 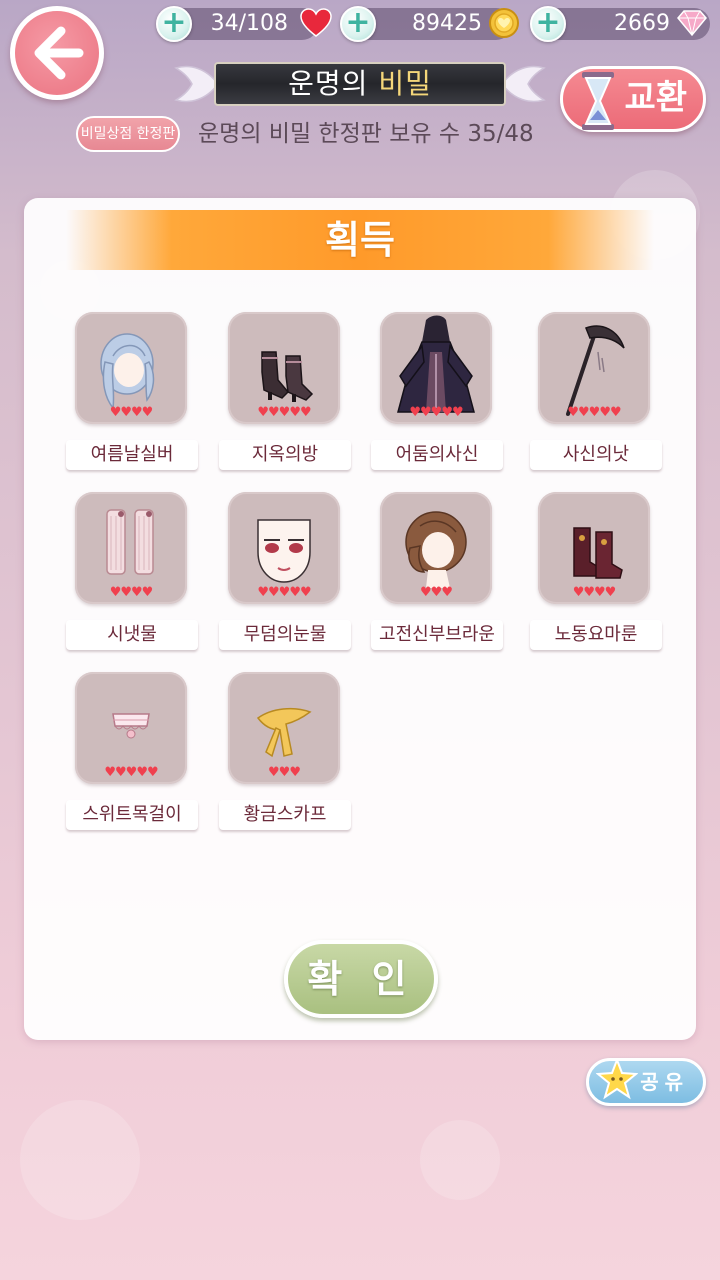 I want to click on item-label: 노동요마룬, so click(x=596, y=635).